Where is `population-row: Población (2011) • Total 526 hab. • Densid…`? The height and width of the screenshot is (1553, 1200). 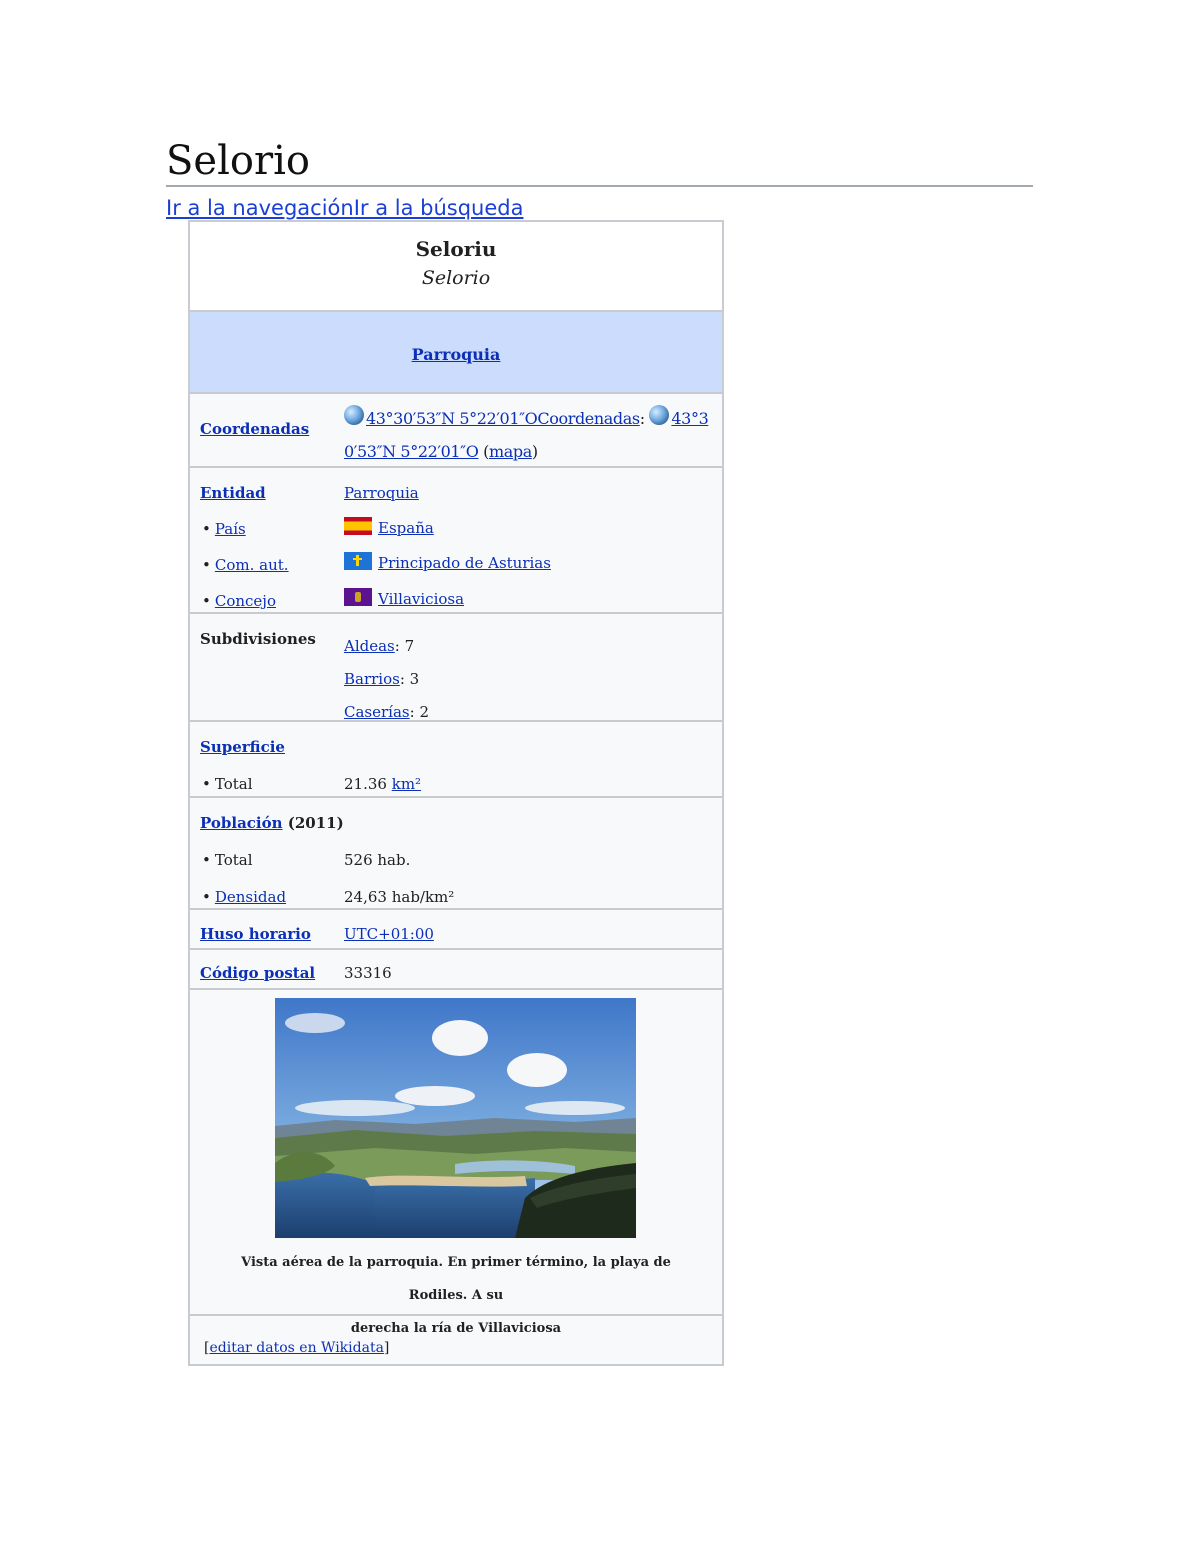 population-row: Población (2011) • Total 526 hab. • Densid… is located at coordinates (456, 852).